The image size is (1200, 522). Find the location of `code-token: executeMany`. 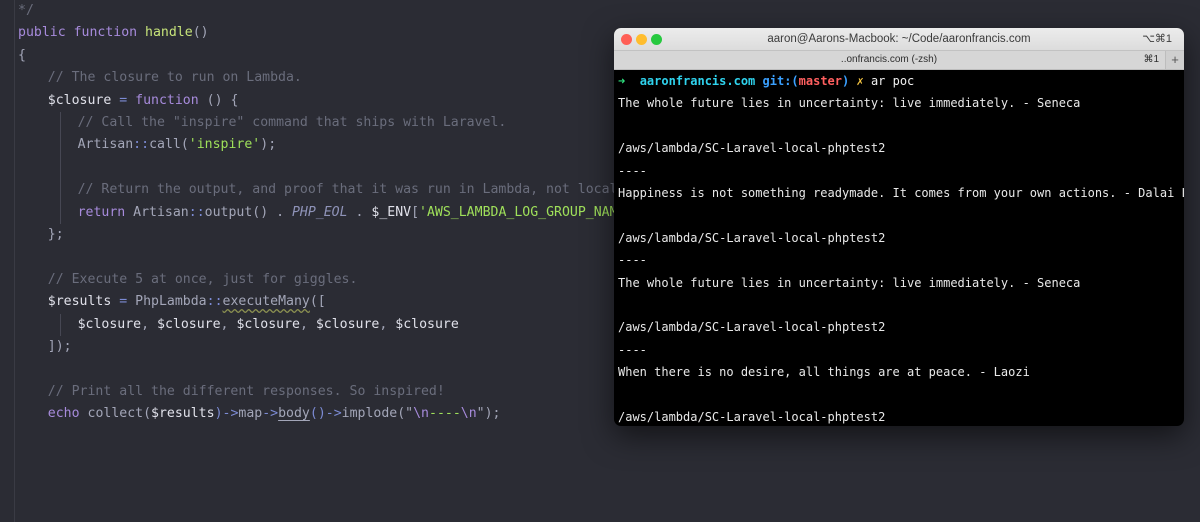

code-token: executeMany is located at coordinates (266, 302).